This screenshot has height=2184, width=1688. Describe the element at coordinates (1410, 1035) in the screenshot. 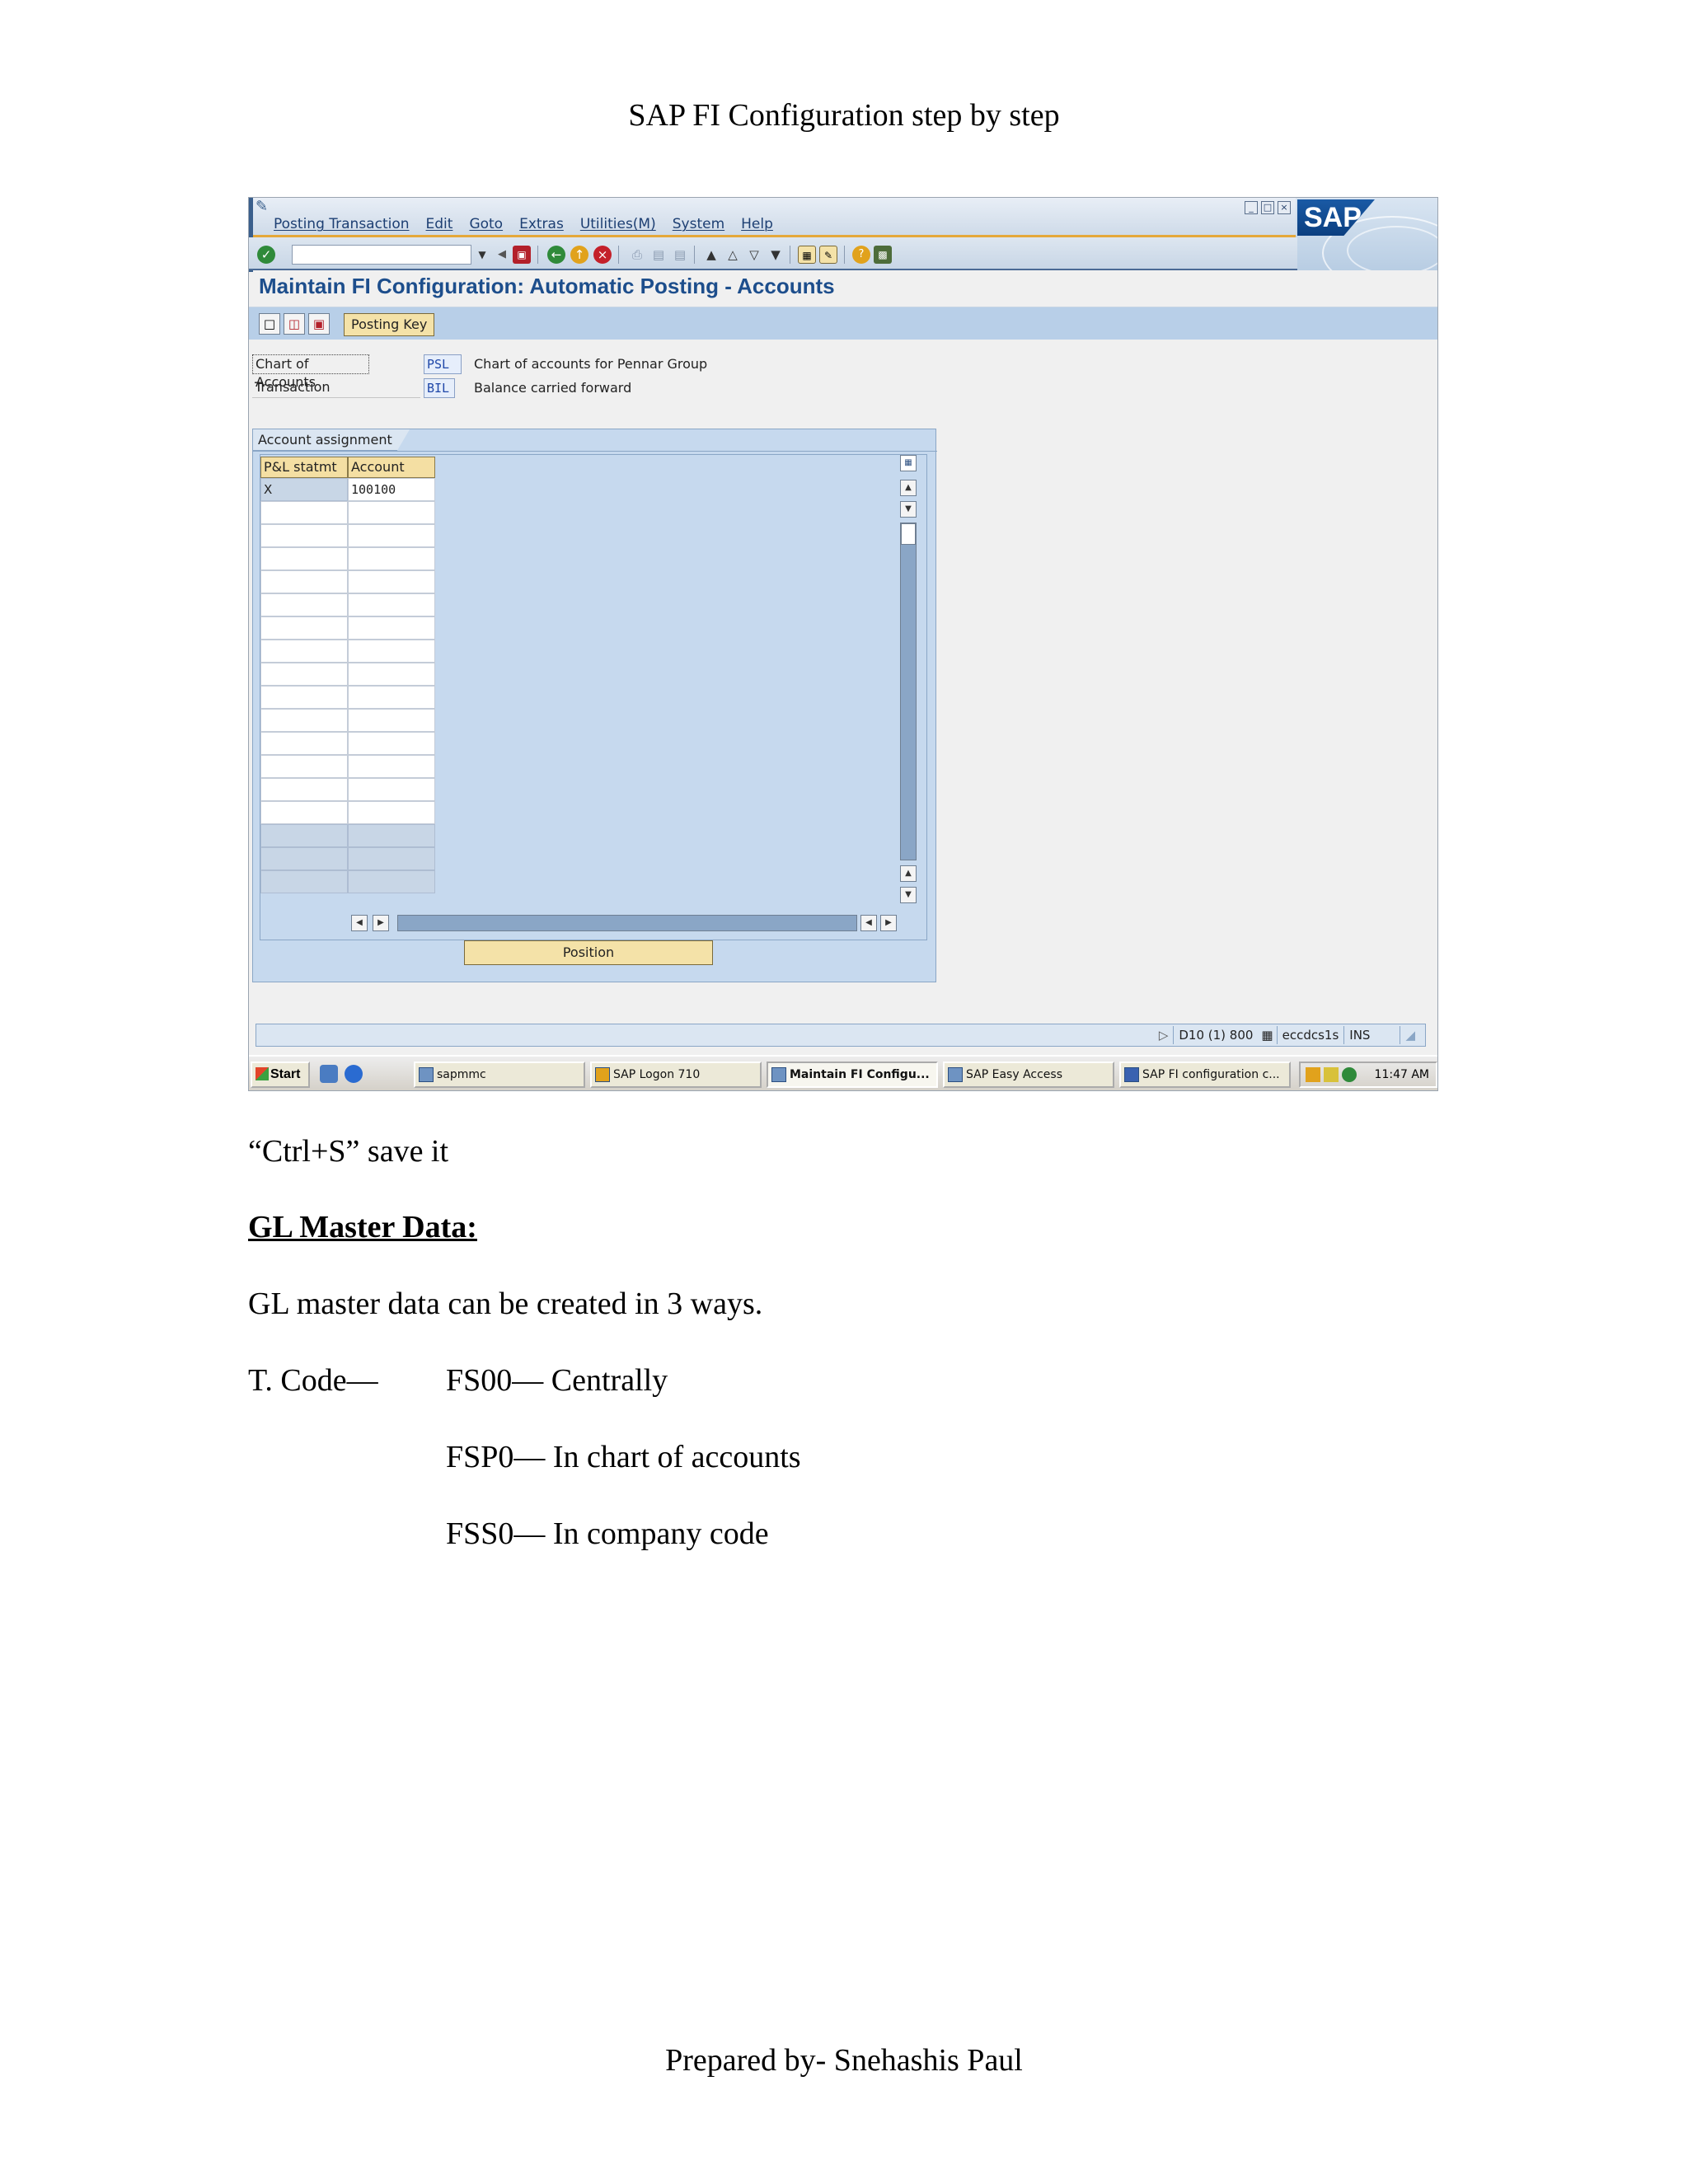

I see `resize-grip-icon: ◢` at that location.